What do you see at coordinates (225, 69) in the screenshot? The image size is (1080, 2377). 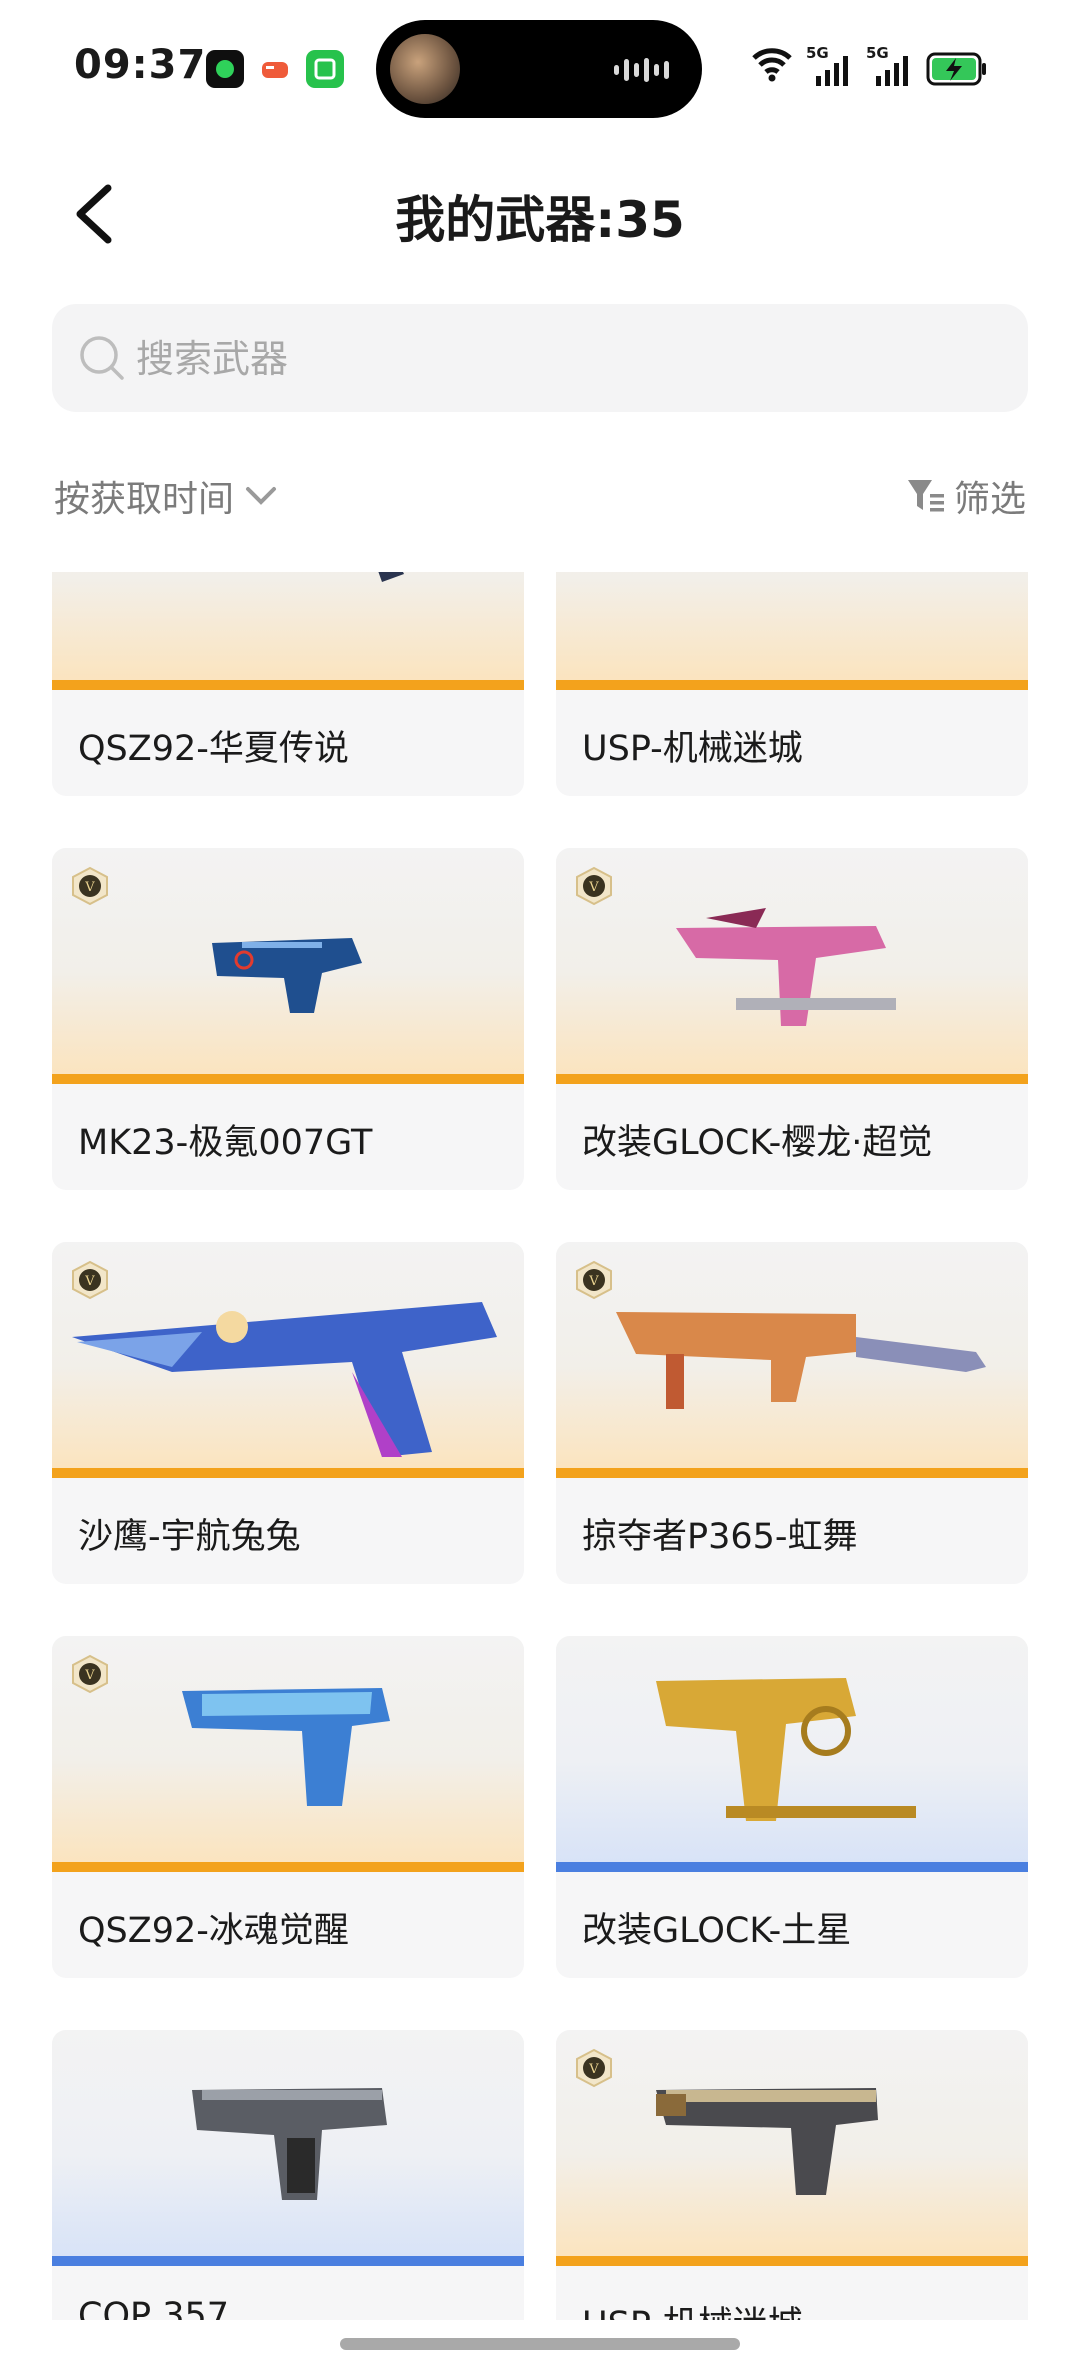 I see `app-notification-icon` at bounding box center [225, 69].